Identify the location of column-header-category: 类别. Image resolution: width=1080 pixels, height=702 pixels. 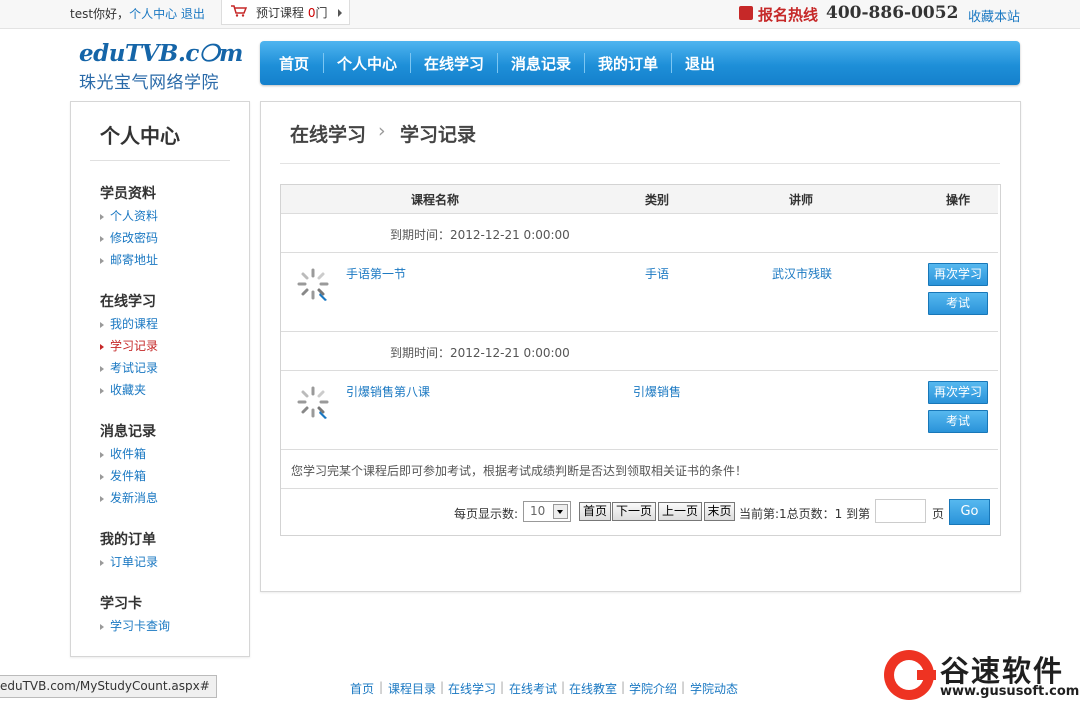
(657, 200).